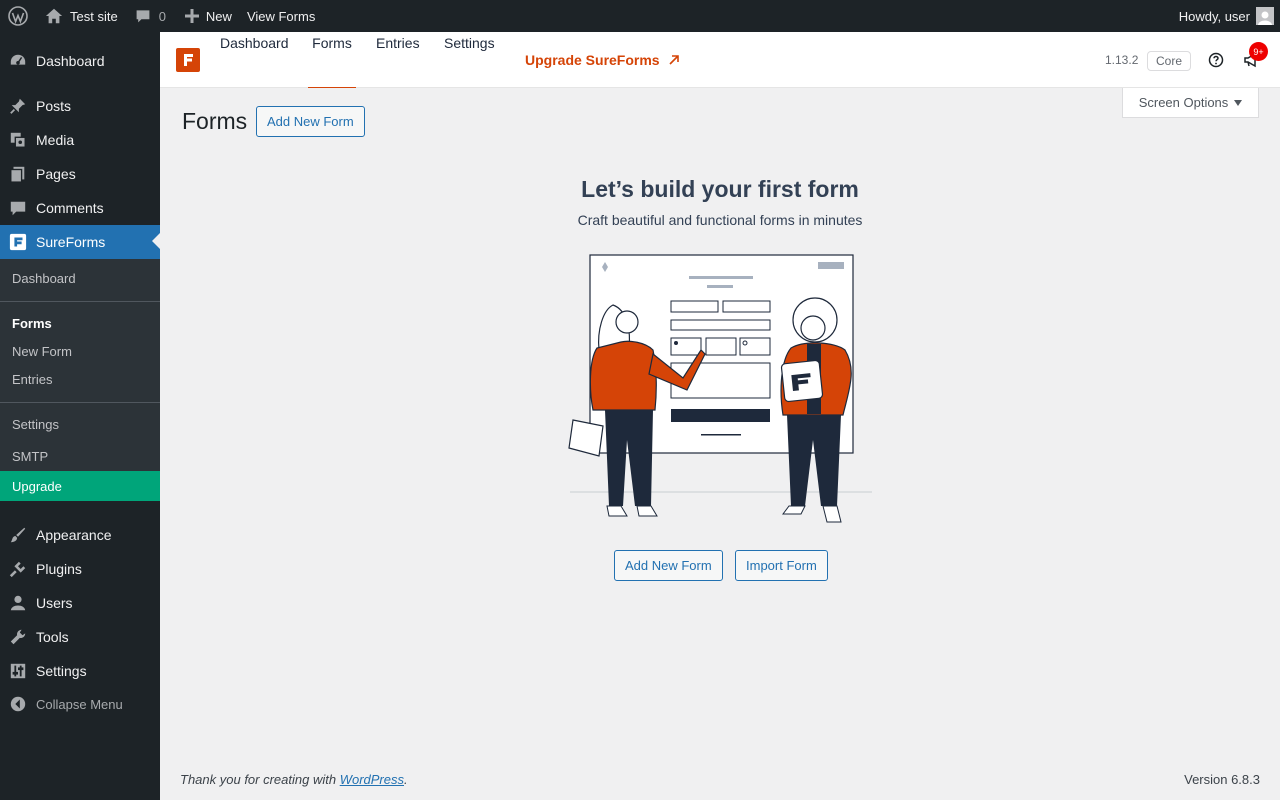 The width and height of the screenshot is (1280, 800). I want to click on screen-options-button: Screen Options, so click(1190, 103).